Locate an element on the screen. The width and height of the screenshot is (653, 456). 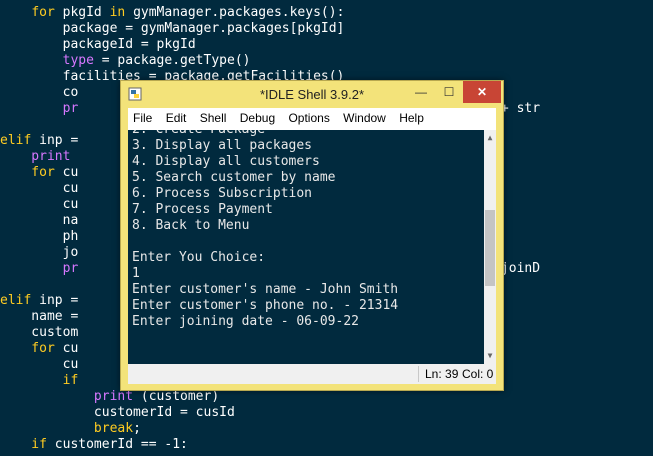
minimize-button: — is located at coordinates (421, 92).